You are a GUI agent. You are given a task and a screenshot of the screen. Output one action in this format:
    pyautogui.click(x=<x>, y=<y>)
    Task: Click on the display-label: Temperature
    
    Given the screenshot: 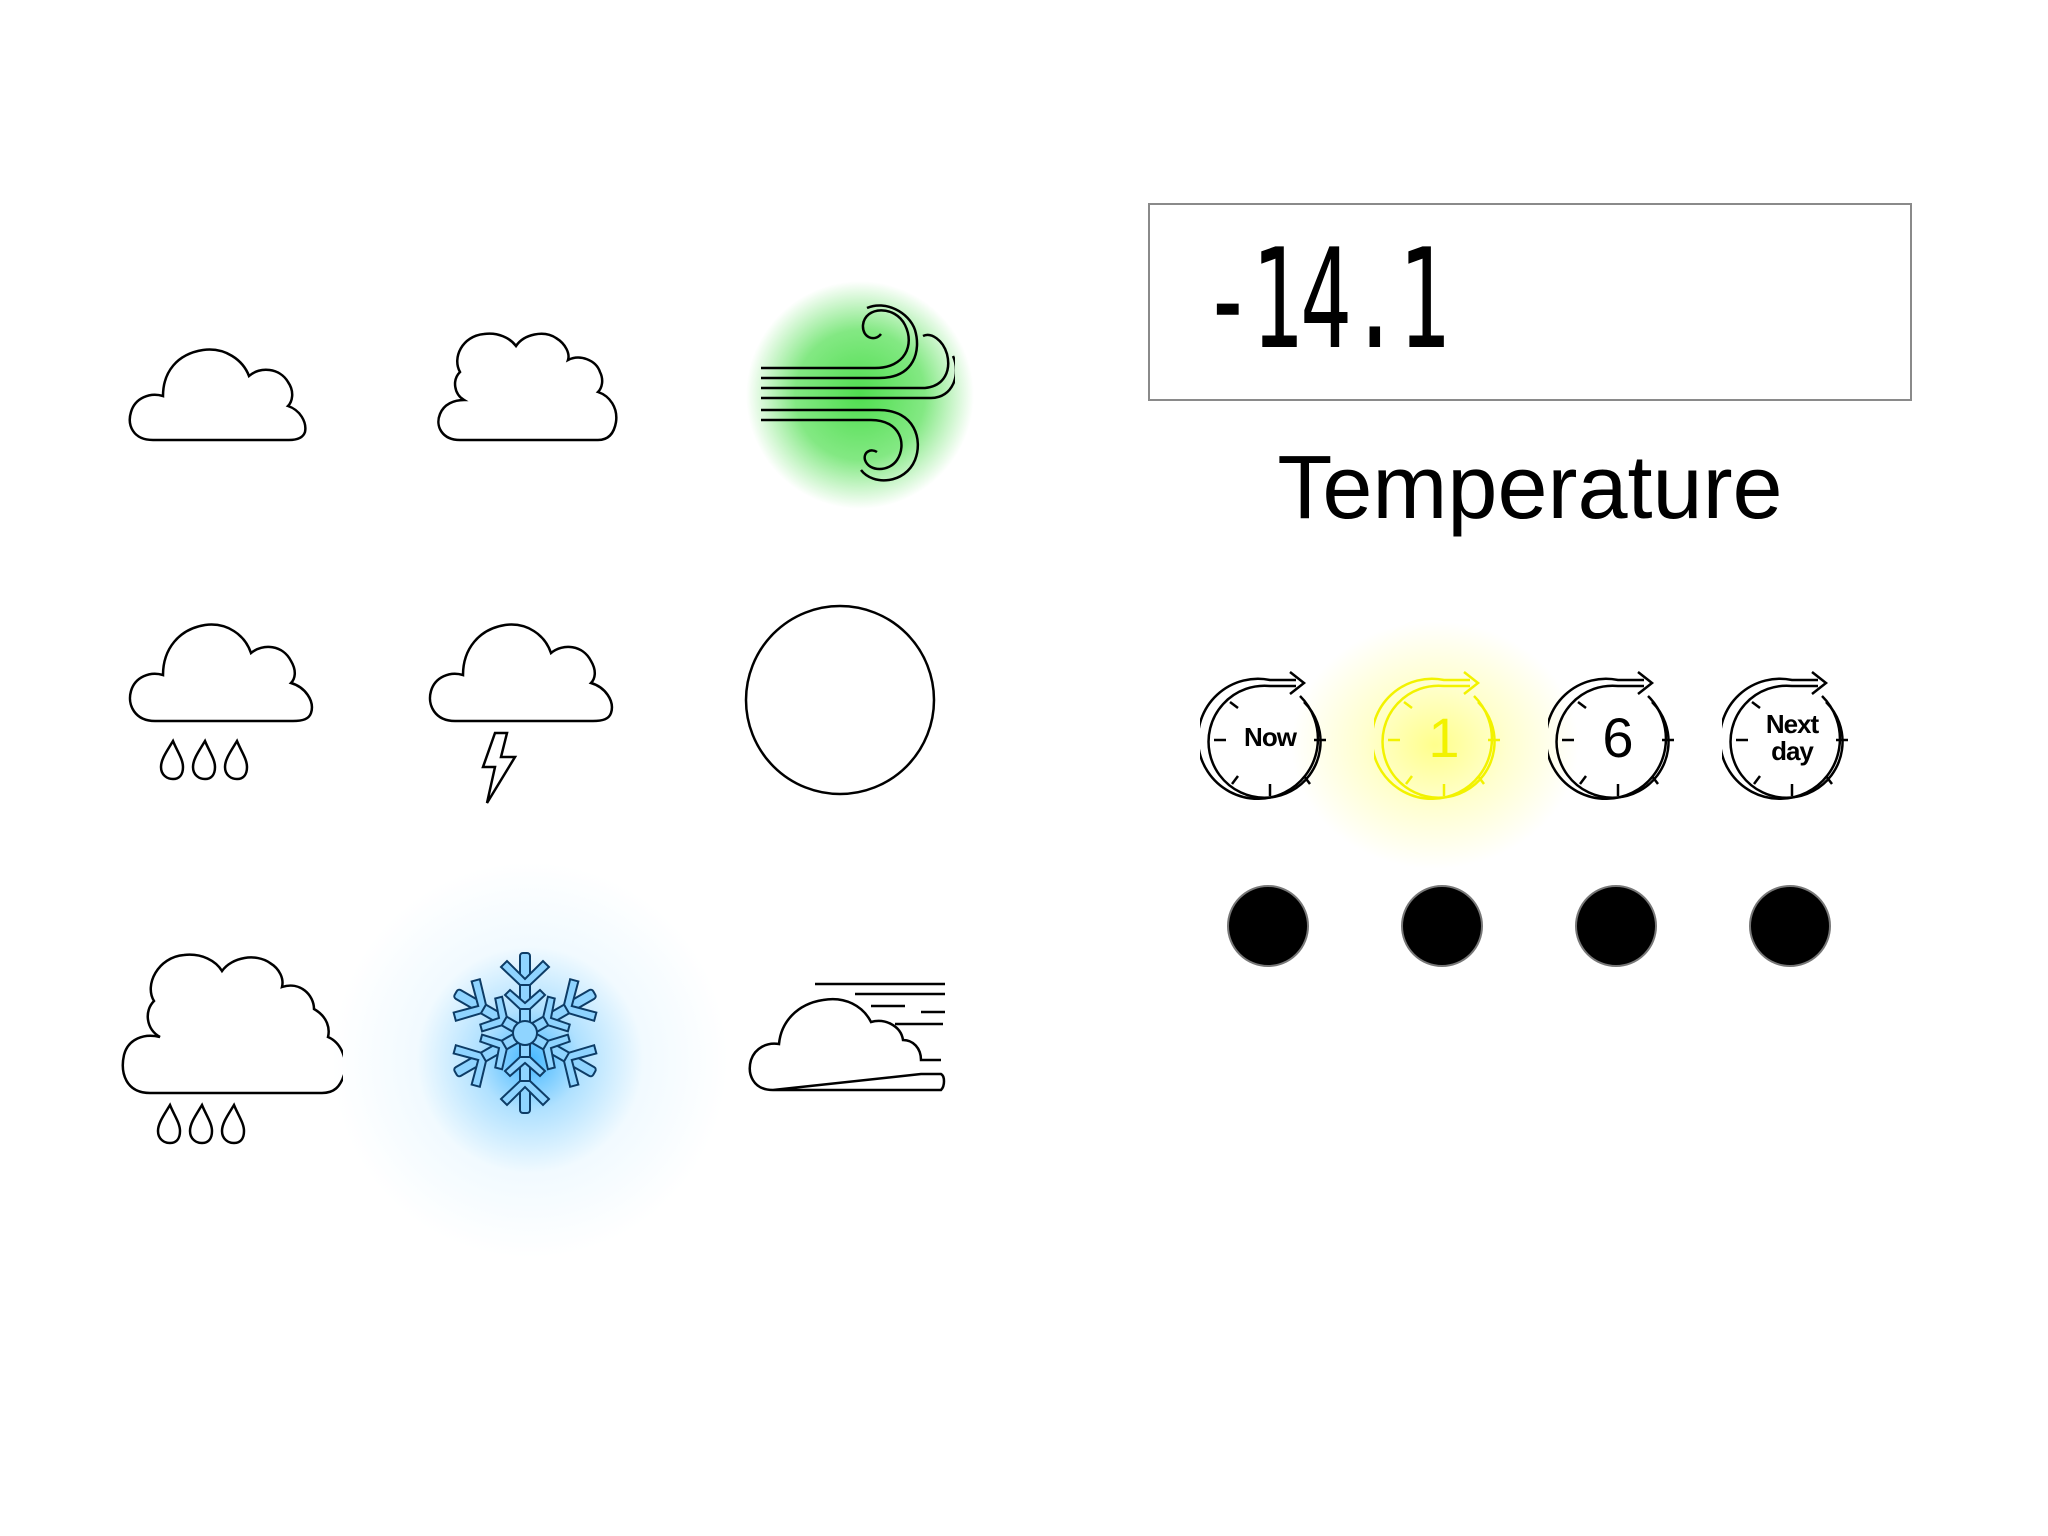 What is the action you would take?
    pyautogui.click(x=1530, y=488)
    